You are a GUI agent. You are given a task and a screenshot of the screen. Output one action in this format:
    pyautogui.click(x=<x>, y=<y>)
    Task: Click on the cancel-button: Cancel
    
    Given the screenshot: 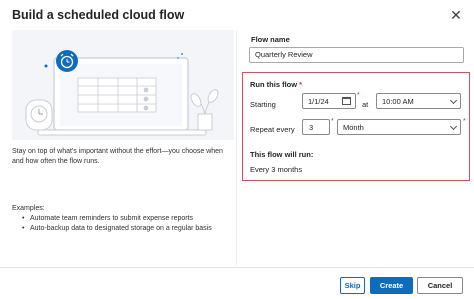 What is the action you would take?
    pyautogui.click(x=440, y=285)
    